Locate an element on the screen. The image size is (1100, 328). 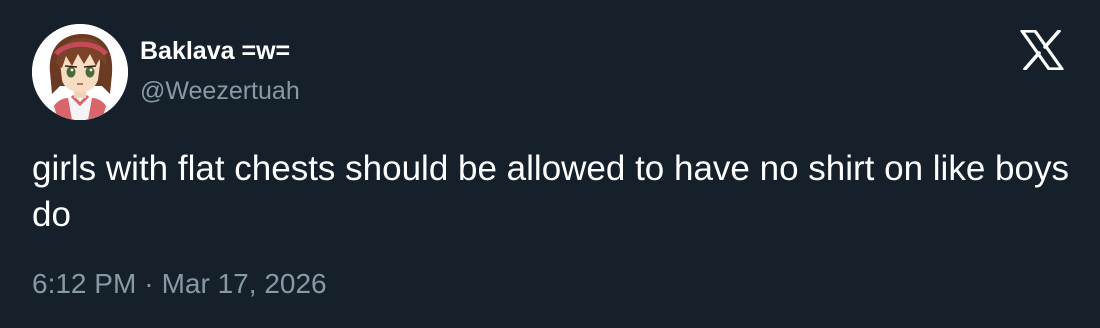
author-info: Baklava =w= @Weezertuah is located at coordinates (220, 71).